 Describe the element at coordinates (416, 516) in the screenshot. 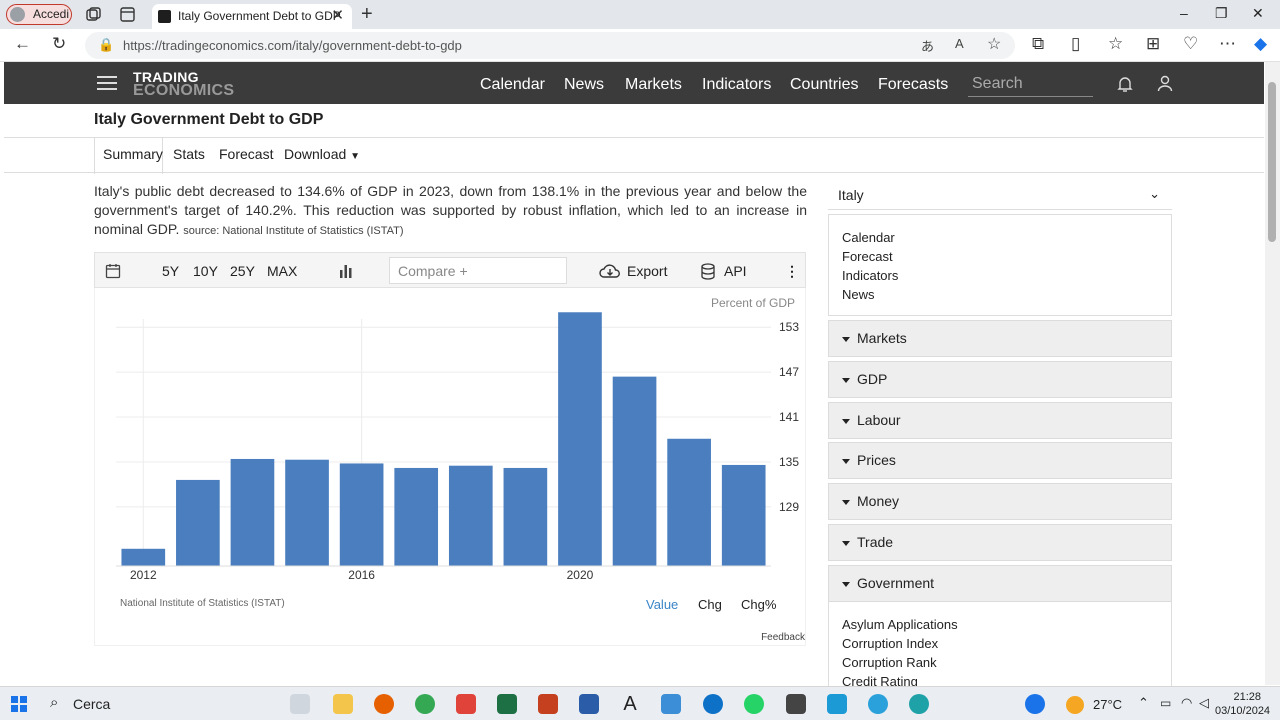

I see `bar-2017` at that location.